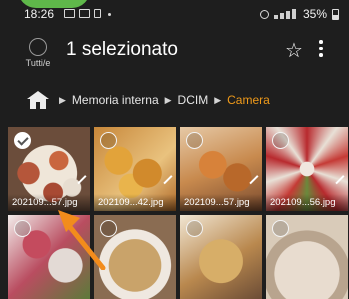  What do you see at coordinates (174, 100) in the screenshot?
I see `breadcrumb: ▶ Memoria interna ▶ DCIM ▶ Camera` at bounding box center [174, 100].